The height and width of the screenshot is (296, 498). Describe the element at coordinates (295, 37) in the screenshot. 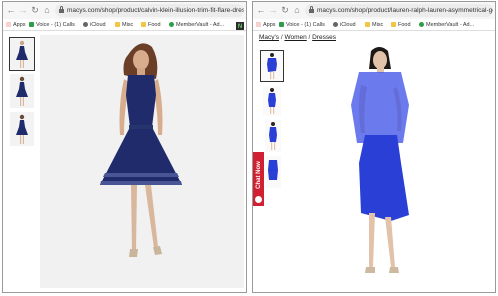

I see `breadcrumb-link-women: Women` at that location.